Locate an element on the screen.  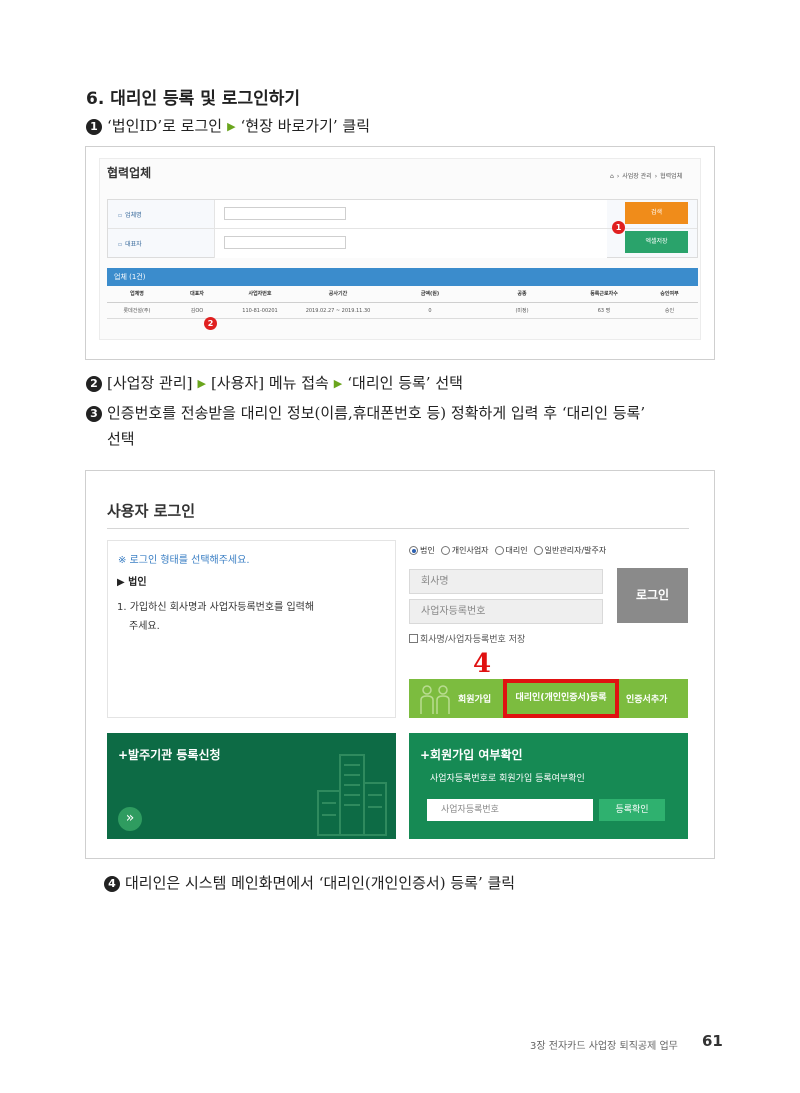
column-header: 공종 is located at coordinates (522, 294).